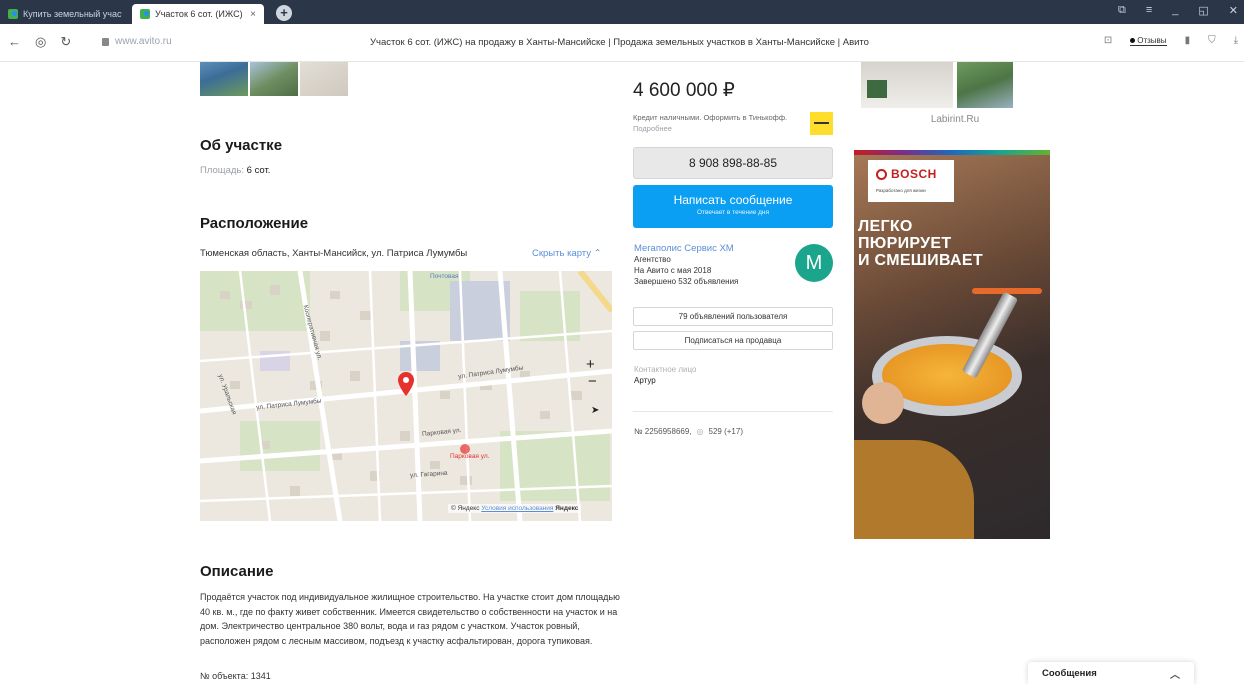 Image resolution: width=1244 pixels, height=684 pixels. What do you see at coordinates (237, 571) in the screenshot?
I see `description-heading: Описание` at bounding box center [237, 571].